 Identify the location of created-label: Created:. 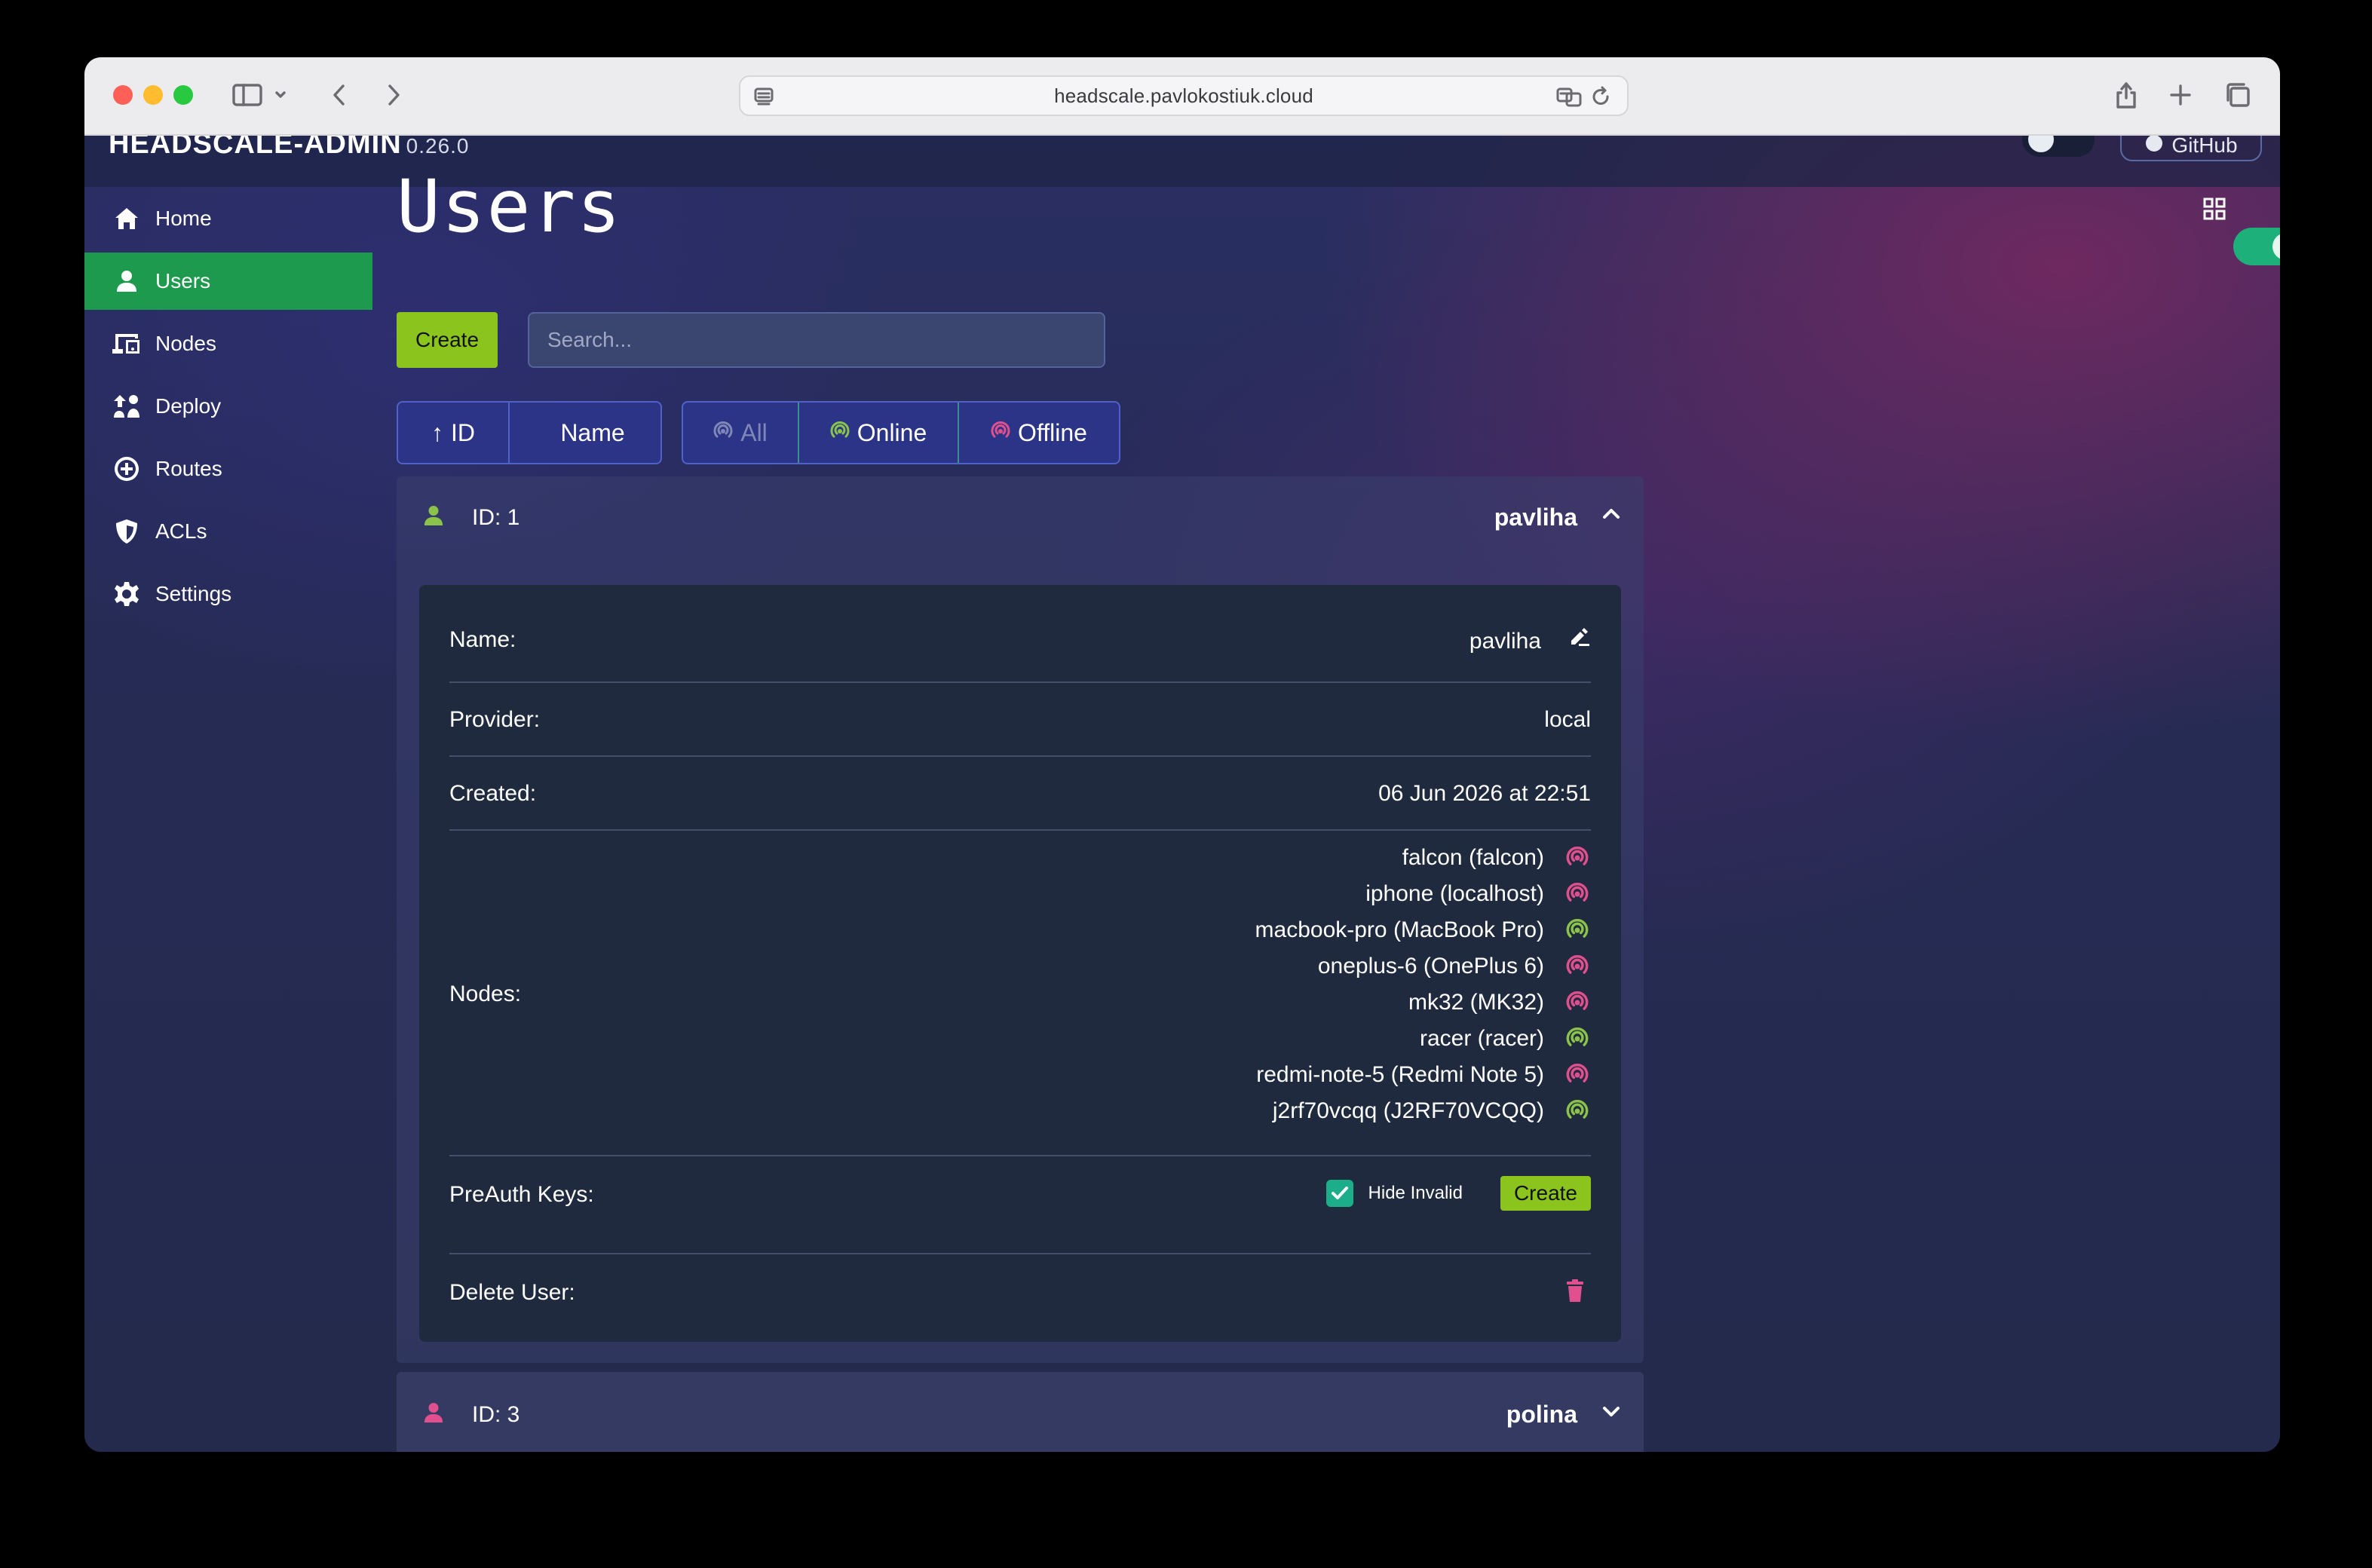
(493, 793).